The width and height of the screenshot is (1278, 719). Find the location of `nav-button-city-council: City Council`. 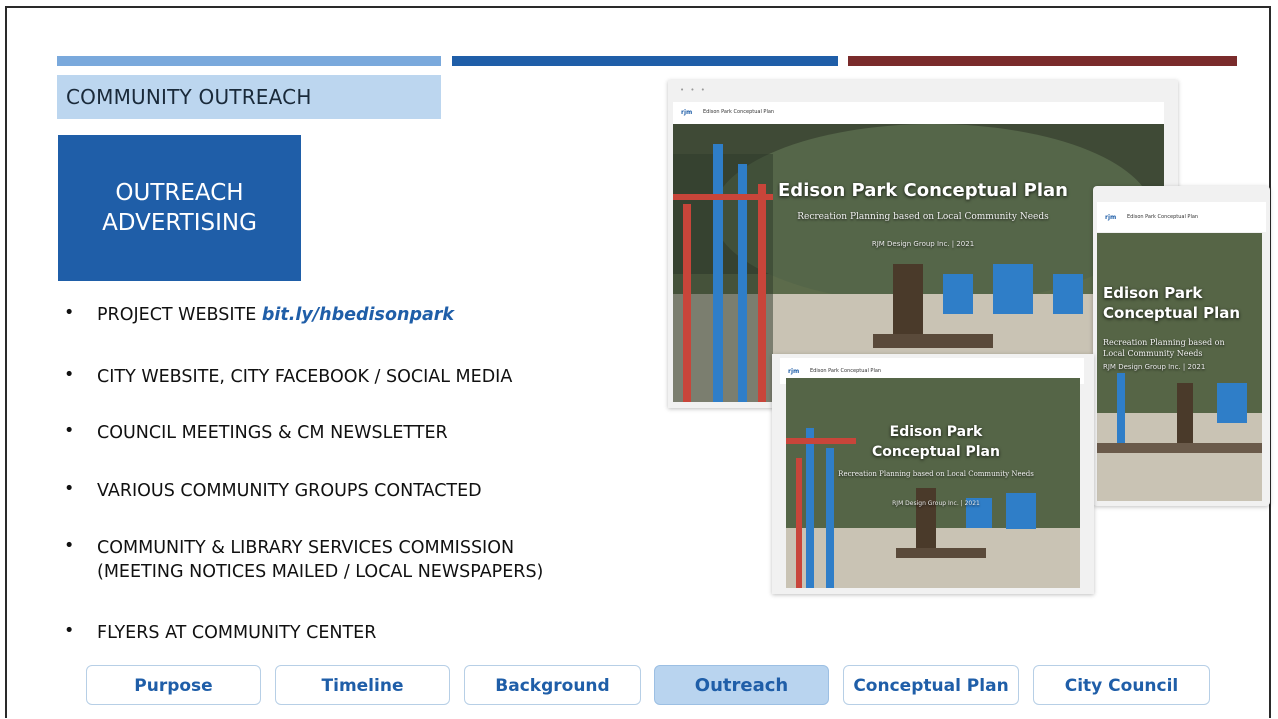

nav-button-city-council: City Council is located at coordinates (1121, 685).